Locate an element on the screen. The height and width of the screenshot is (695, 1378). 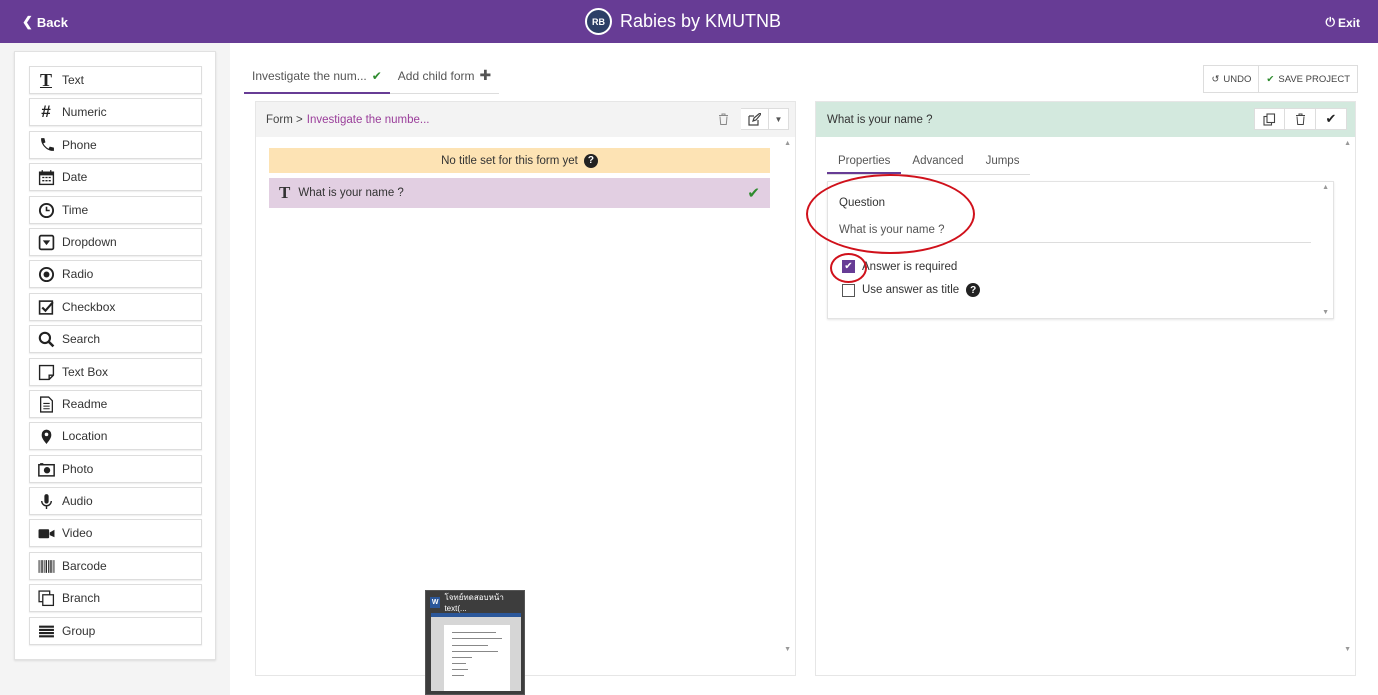
properties-tabs: Properties Advanced Jumps is located at coordinates (929, 162).